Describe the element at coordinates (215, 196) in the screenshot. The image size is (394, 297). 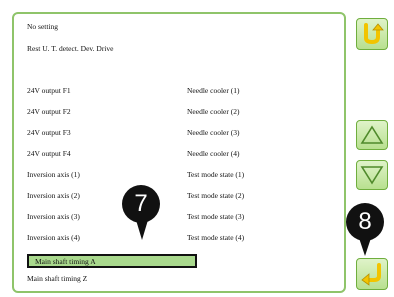
I see `list-item-test-mode-2: Test mode state (2)` at that location.